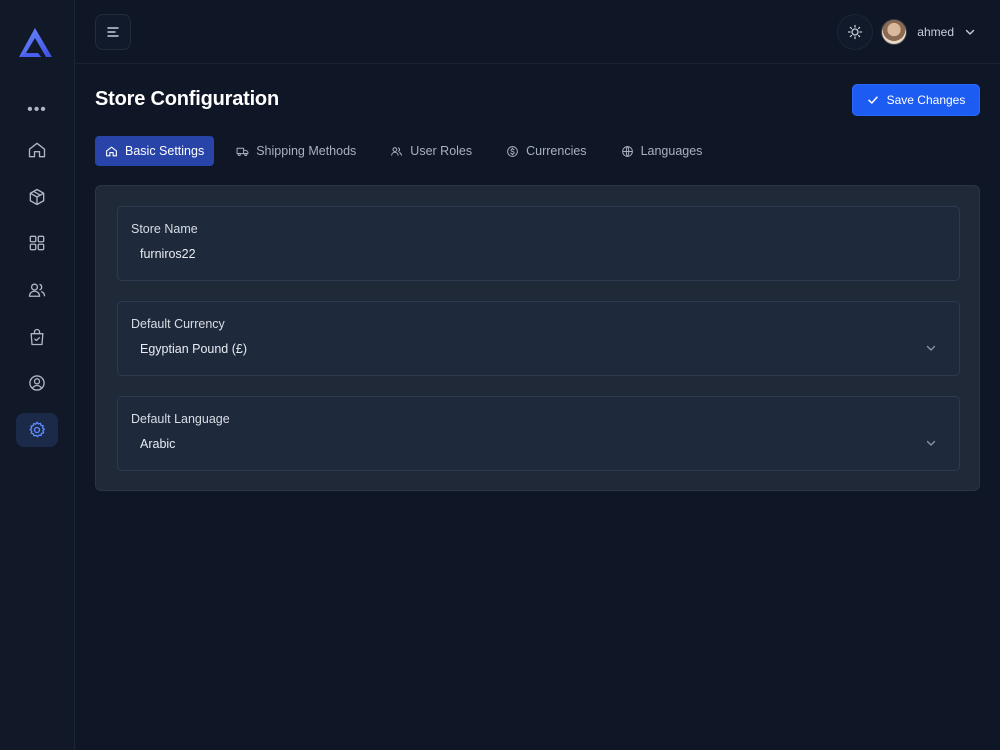  I want to click on user-menu: ahmed, so click(928, 32).